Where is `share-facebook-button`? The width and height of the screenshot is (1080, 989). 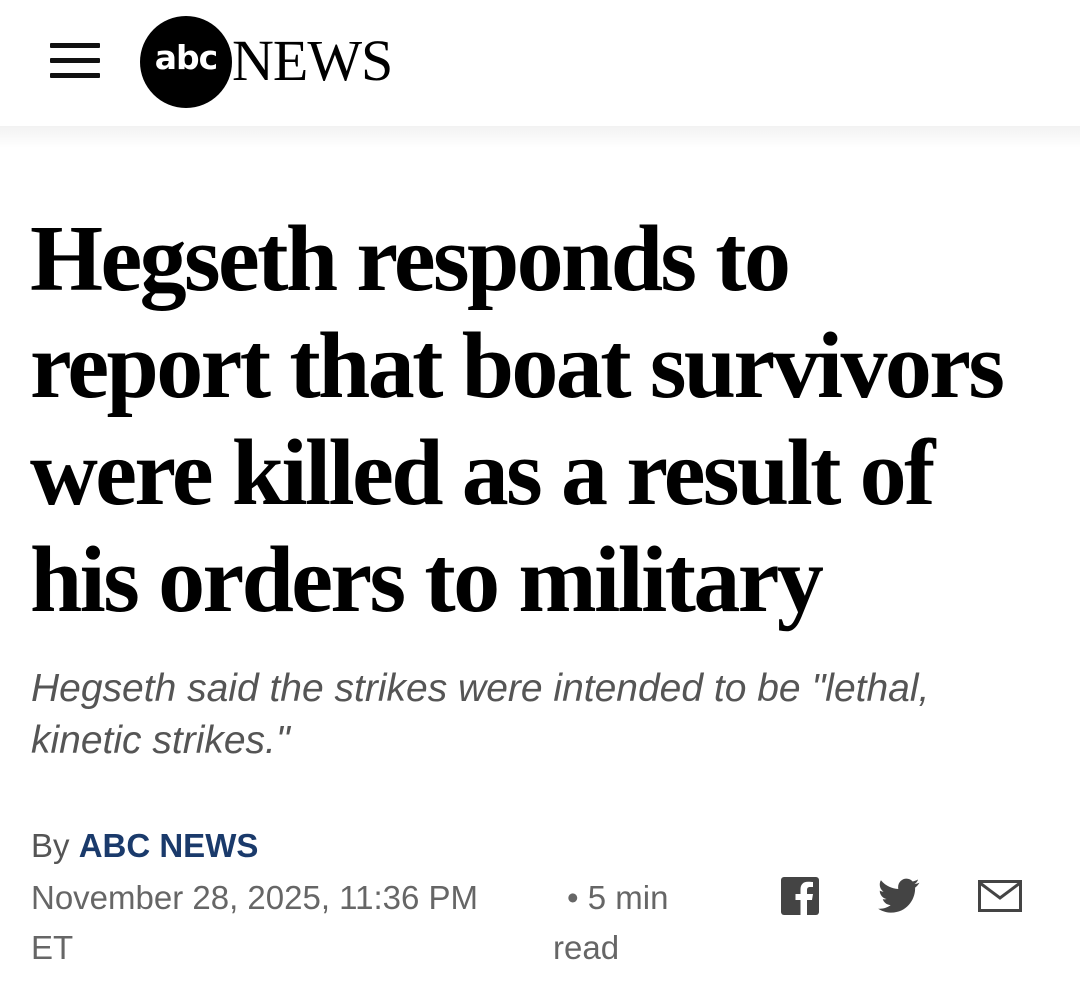
share-facebook-button is located at coordinates (800, 896).